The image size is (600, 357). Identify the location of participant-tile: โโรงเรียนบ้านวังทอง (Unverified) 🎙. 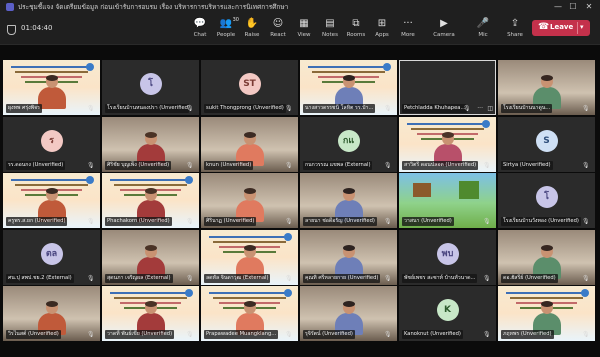
(546, 200).